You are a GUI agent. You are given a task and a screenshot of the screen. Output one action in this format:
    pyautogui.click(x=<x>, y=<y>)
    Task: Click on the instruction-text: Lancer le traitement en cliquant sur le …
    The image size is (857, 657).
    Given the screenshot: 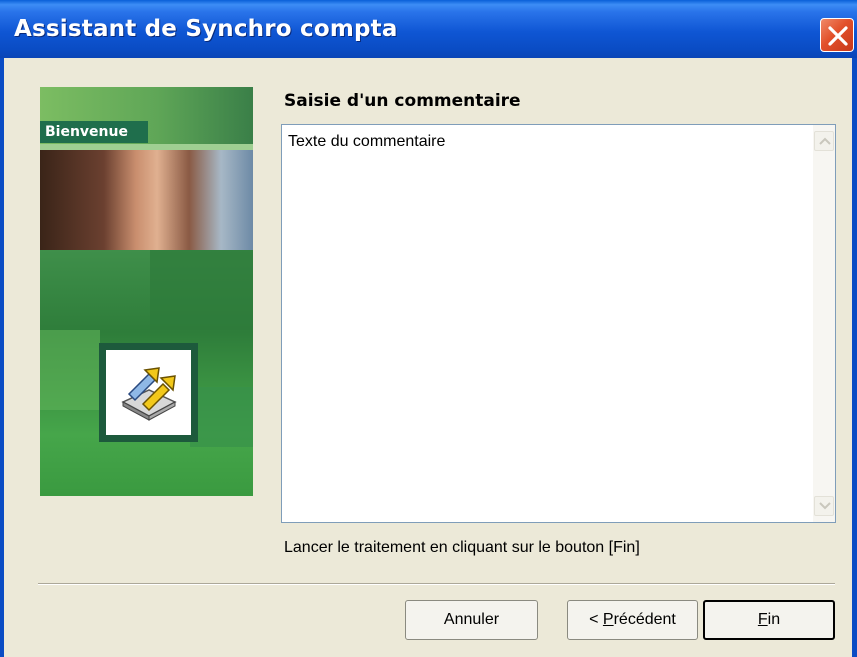 What is the action you would take?
    pyautogui.click(x=462, y=547)
    